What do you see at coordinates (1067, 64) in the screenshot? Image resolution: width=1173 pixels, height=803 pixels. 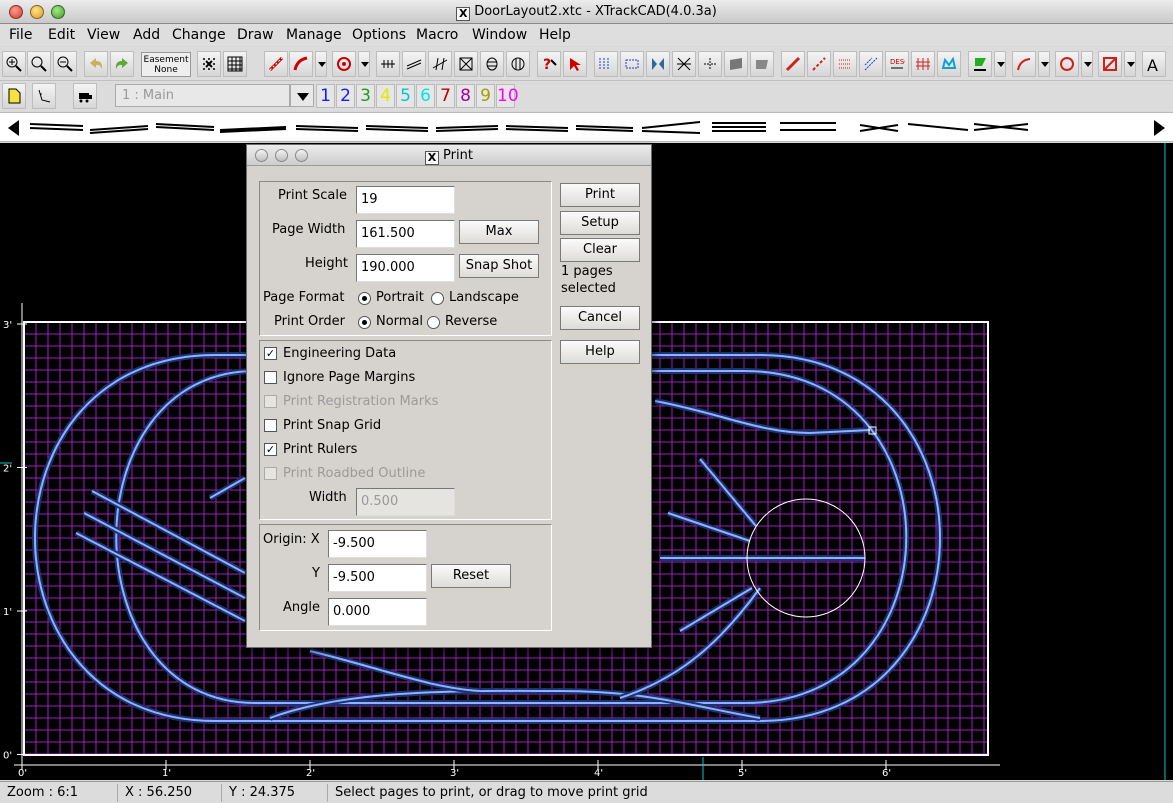 I see `draw-circle-button` at bounding box center [1067, 64].